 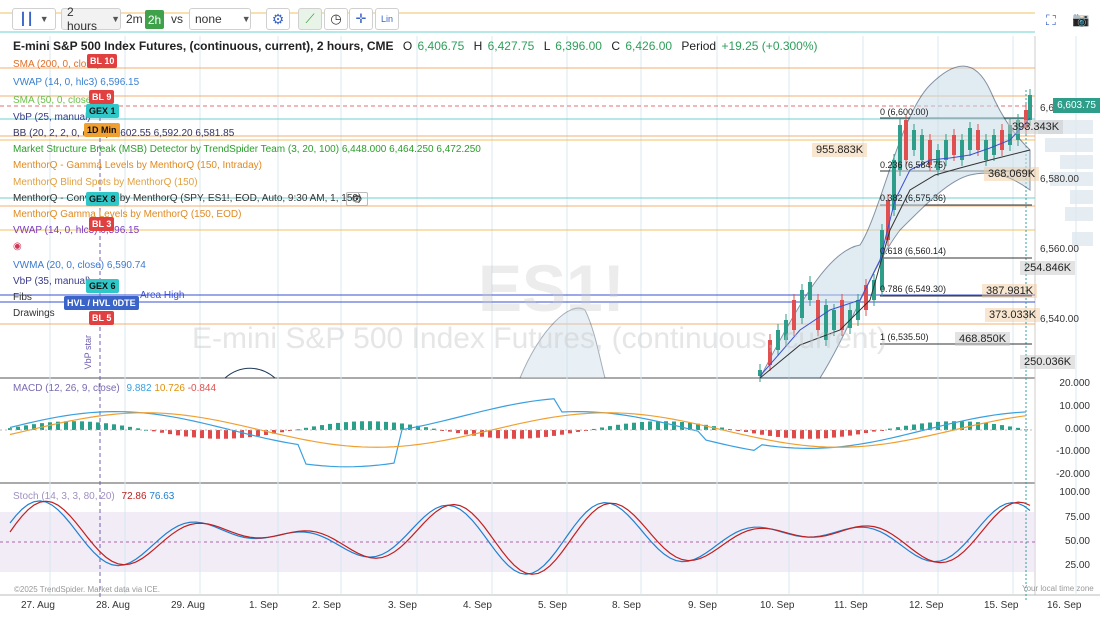 I want to click on interval-select: 2 hours ▼, so click(x=91, y=19).